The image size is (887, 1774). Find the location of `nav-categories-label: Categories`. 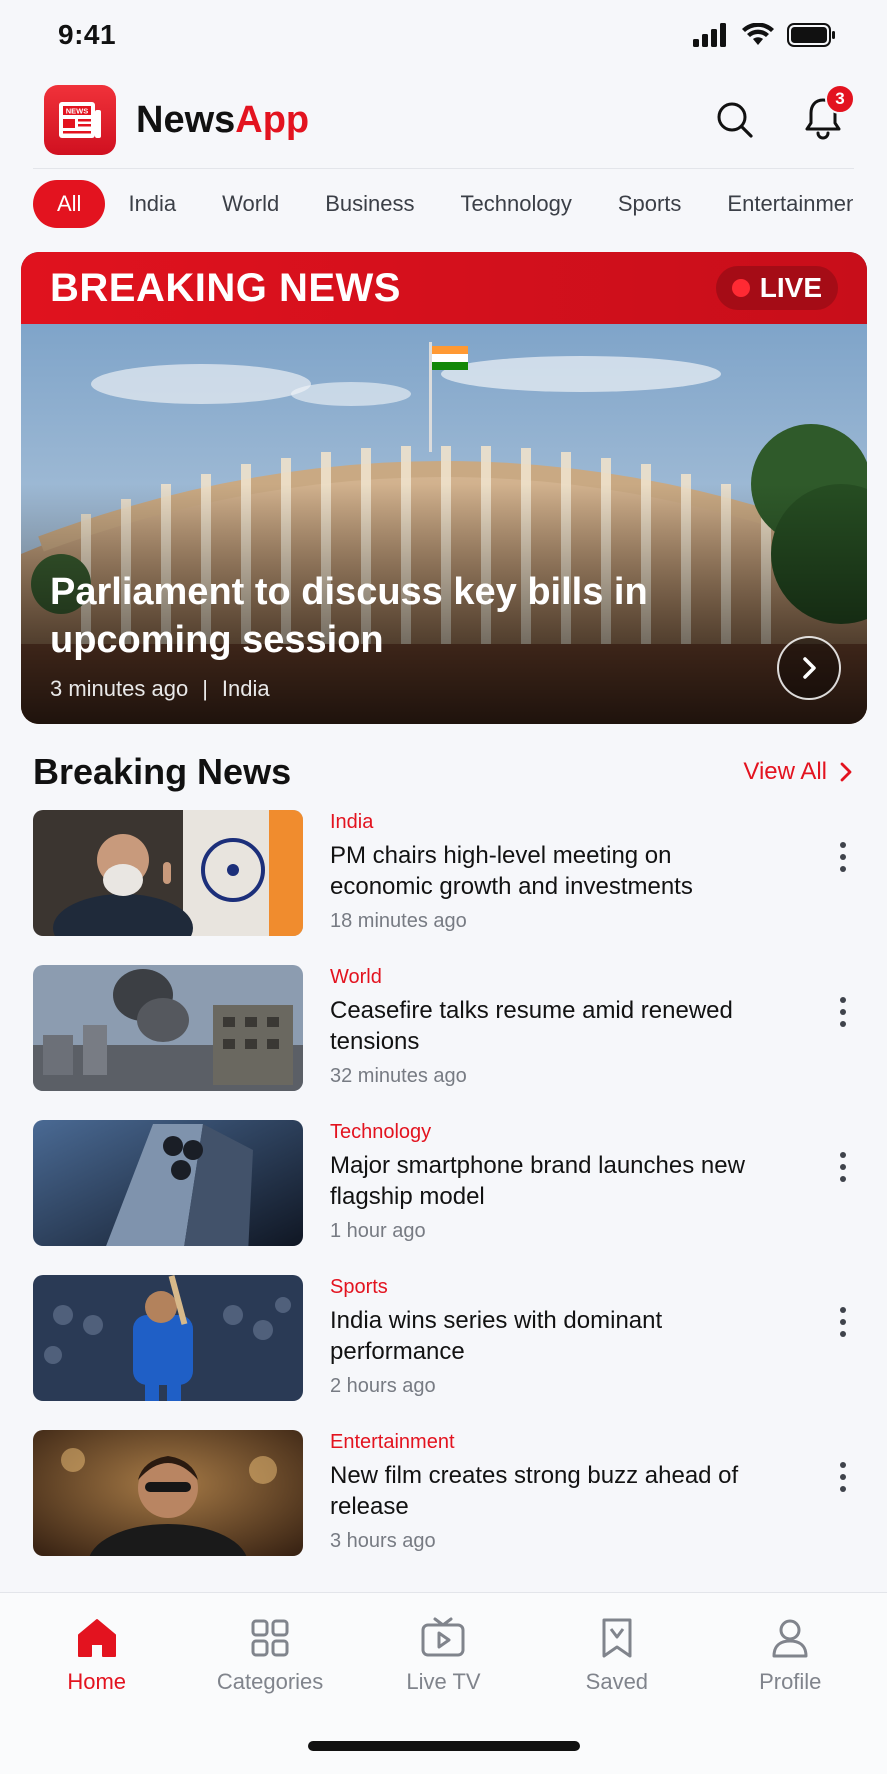

nav-categories-label: Categories is located at coordinates (270, 1681).